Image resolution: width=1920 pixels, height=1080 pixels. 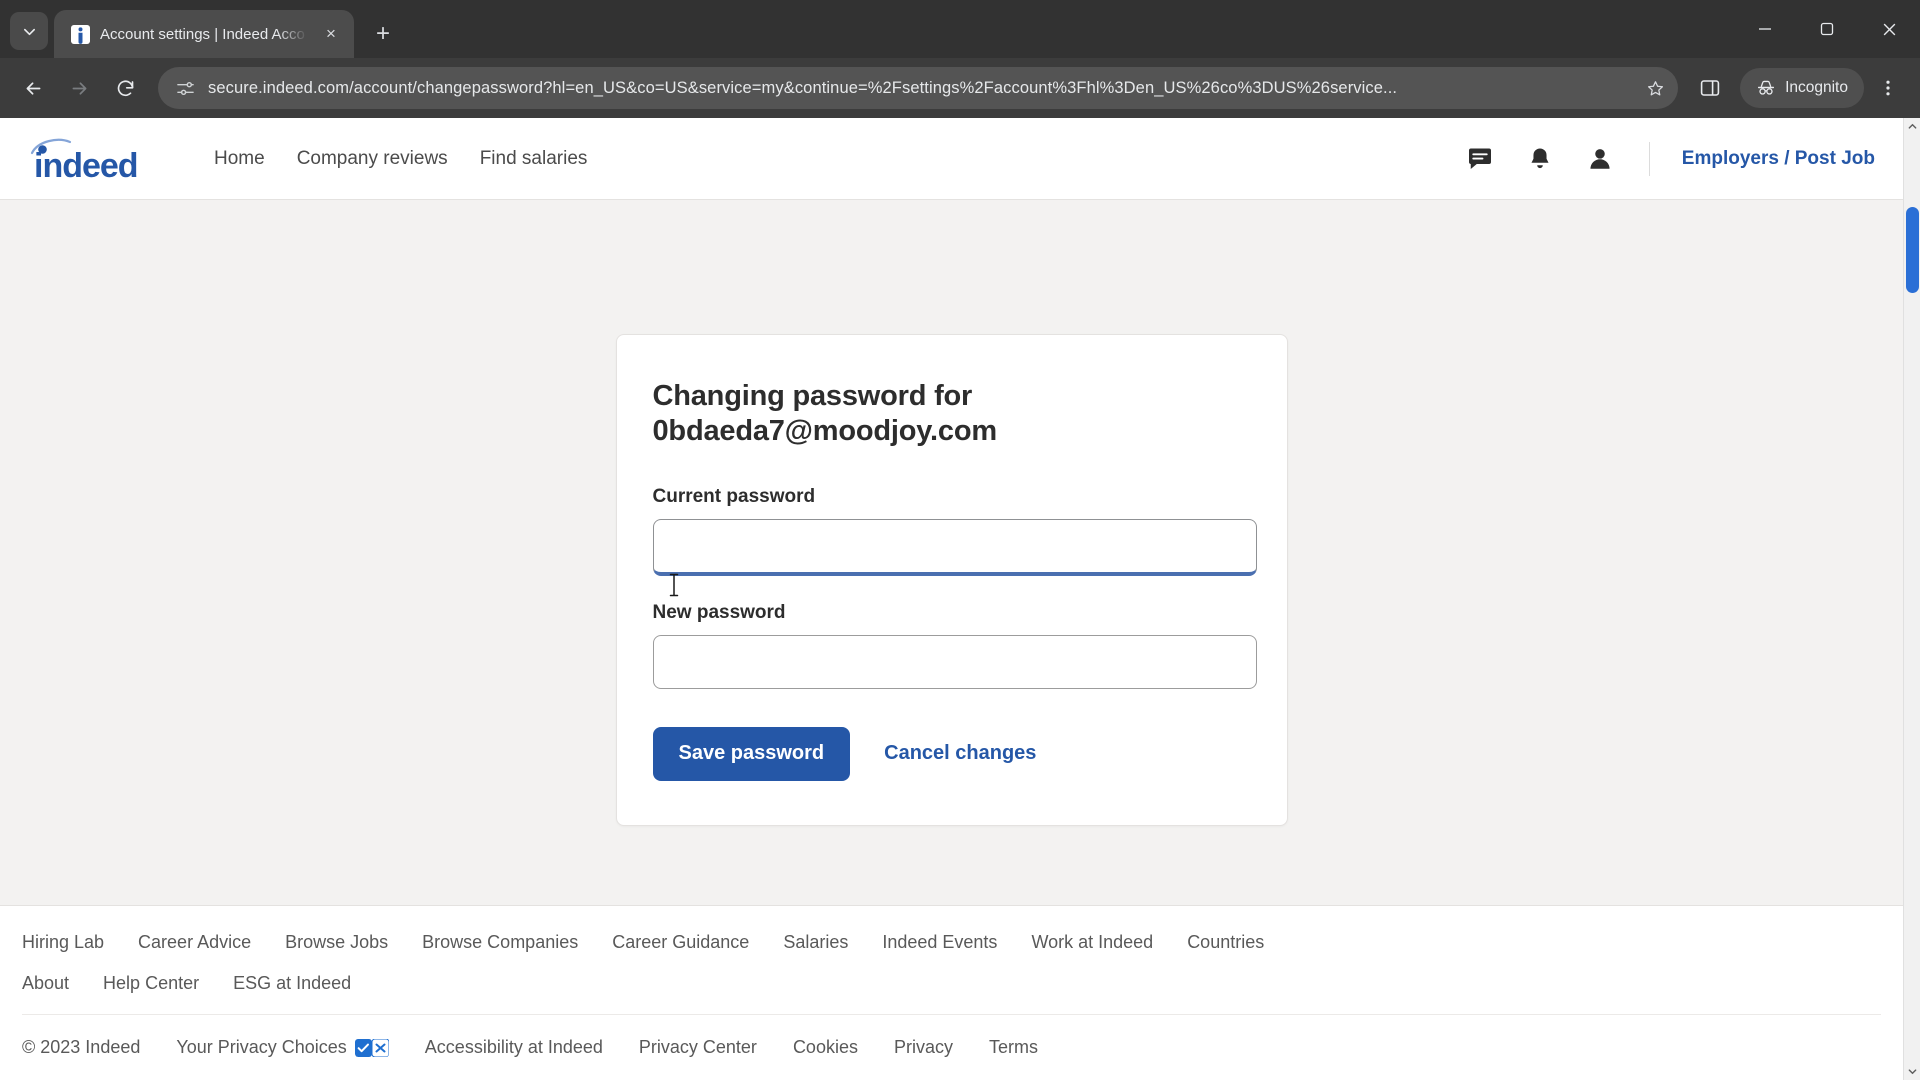 I want to click on card-actions: Save password Cancel changes, so click(x=951, y=753).